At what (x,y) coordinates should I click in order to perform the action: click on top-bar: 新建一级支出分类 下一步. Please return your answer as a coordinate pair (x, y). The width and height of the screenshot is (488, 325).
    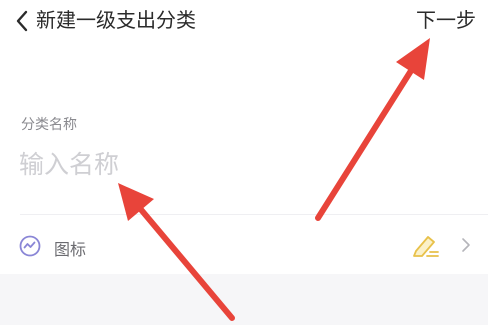
    Looking at the image, I should click on (244, 22).